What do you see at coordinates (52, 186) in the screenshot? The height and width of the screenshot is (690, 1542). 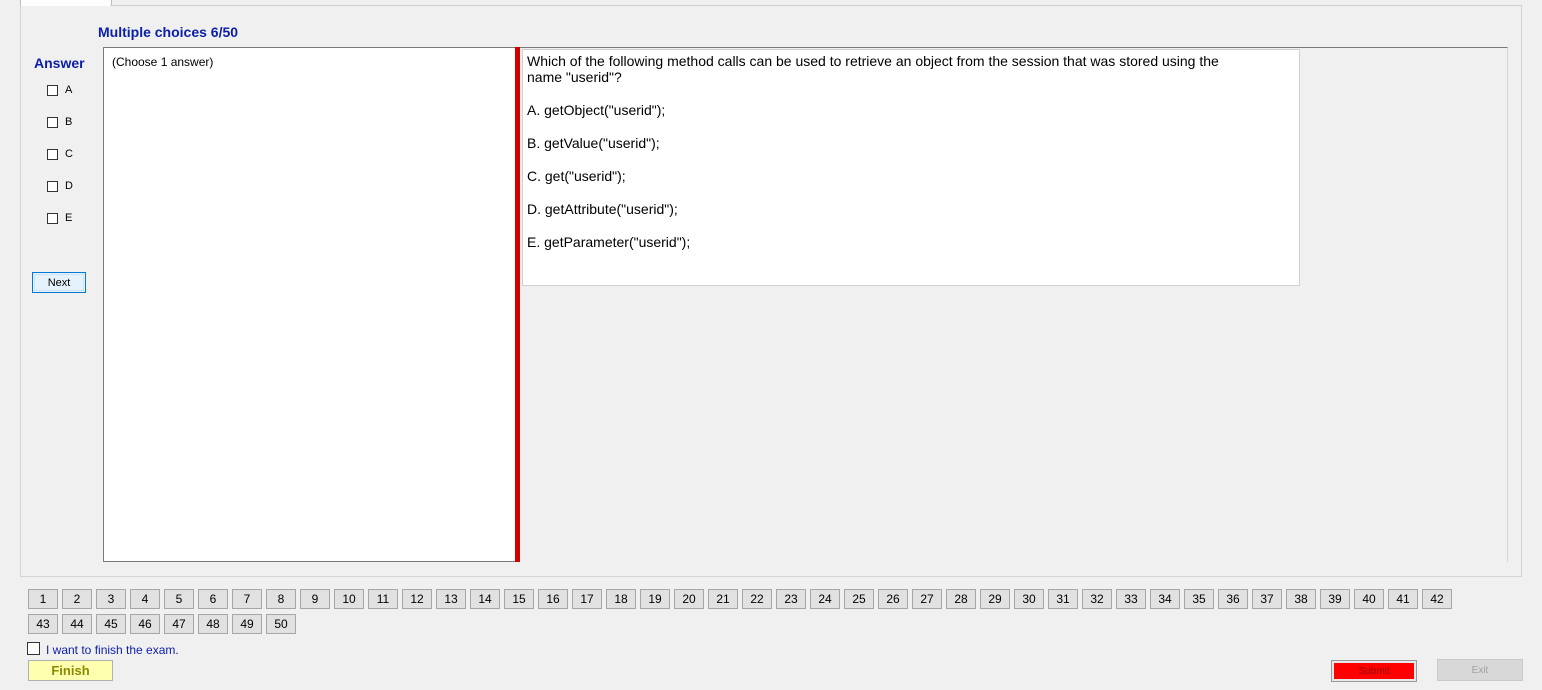 I see `answer-d-checkbox` at bounding box center [52, 186].